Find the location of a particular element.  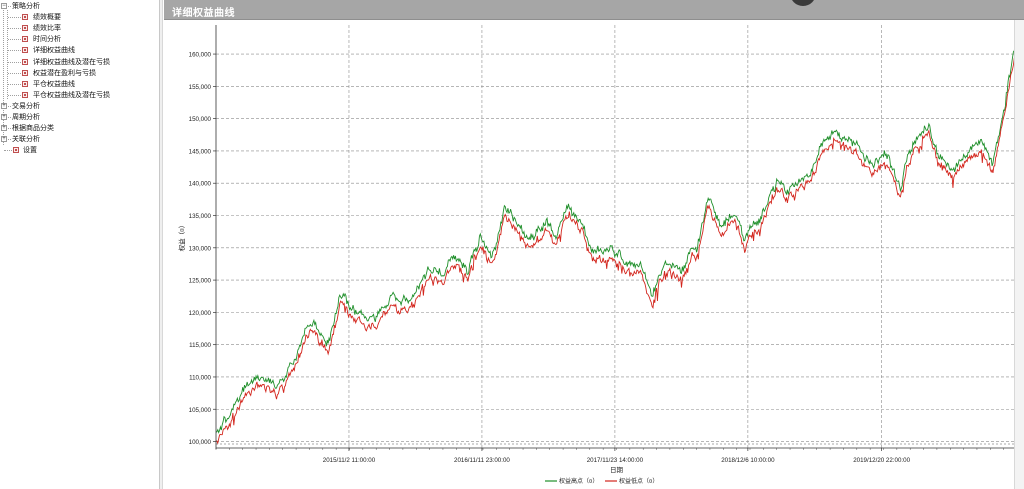

y-tick-label: 105,000 is located at coordinates (200, 410).